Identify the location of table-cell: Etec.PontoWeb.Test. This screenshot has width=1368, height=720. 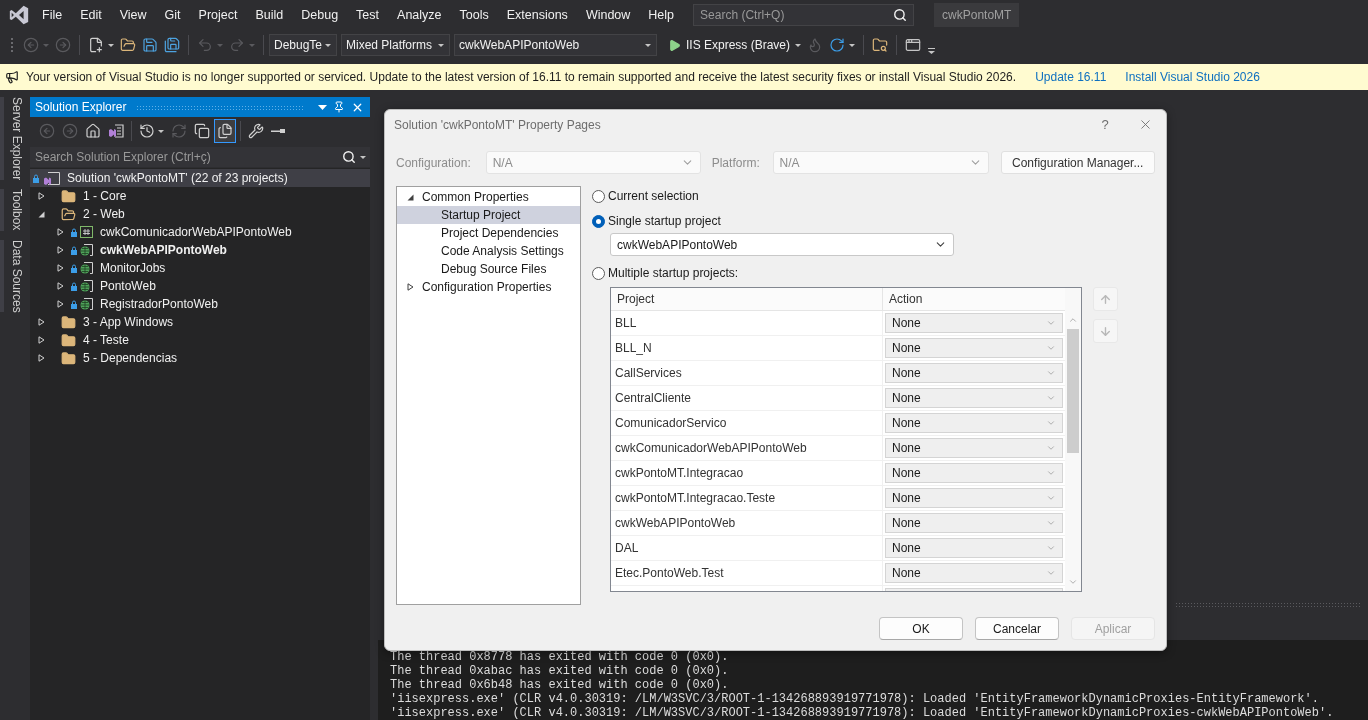
(747, 573).